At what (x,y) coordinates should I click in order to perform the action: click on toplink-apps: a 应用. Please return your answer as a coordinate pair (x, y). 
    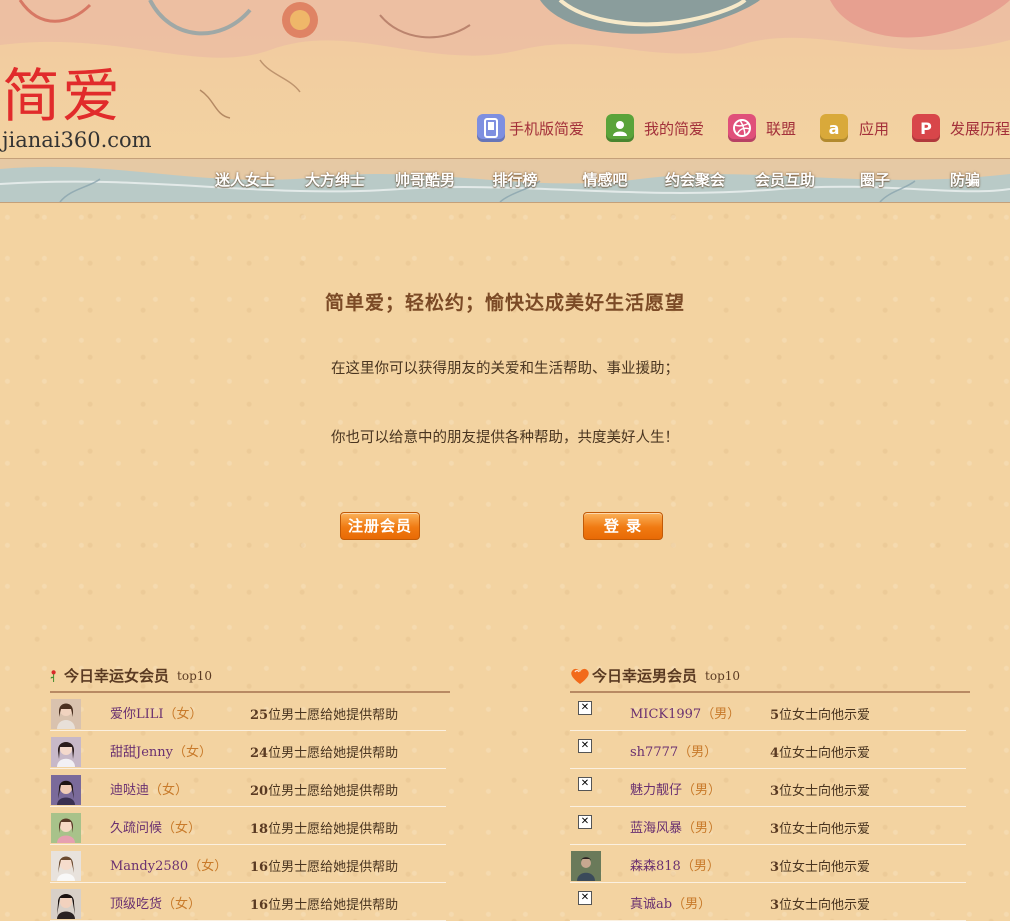
    Looking at the image, I should click on (854, 128).